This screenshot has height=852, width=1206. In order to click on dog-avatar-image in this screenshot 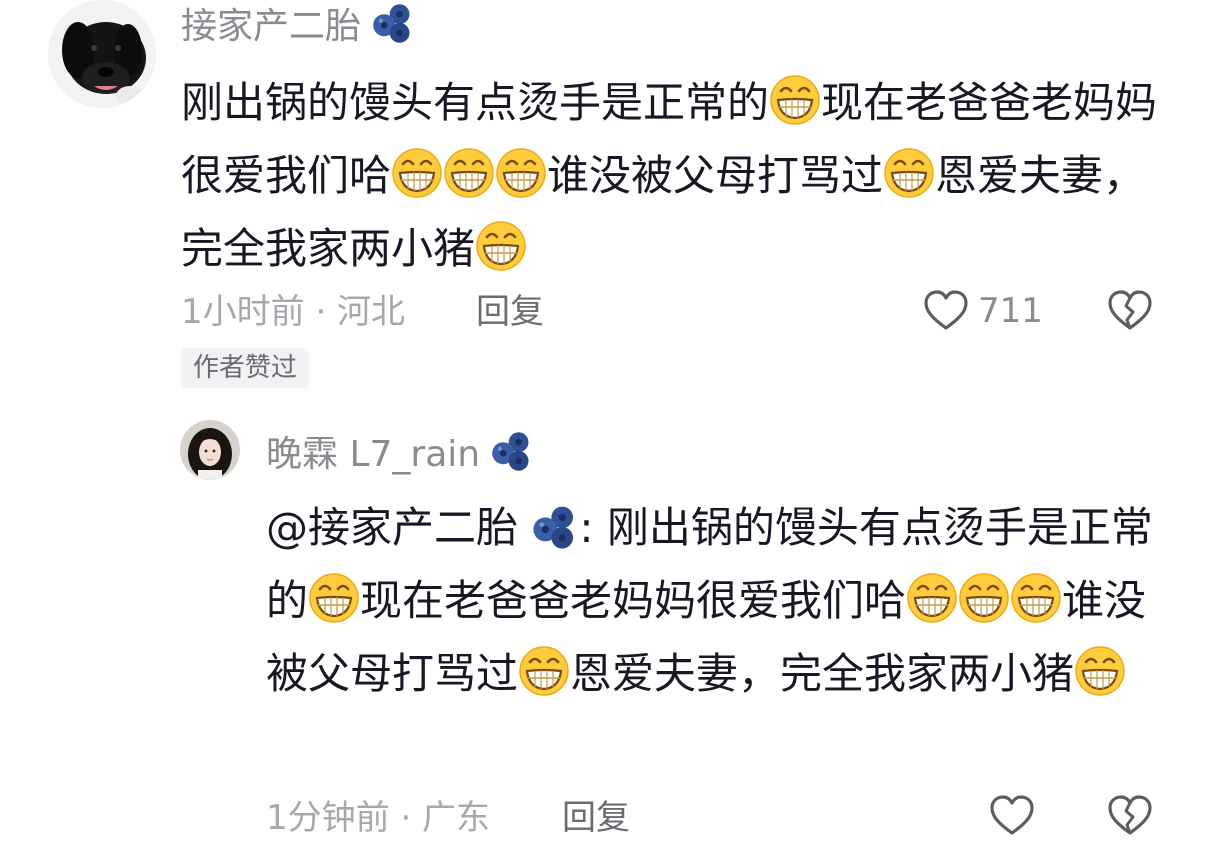, I will do `click(102, 54)`.